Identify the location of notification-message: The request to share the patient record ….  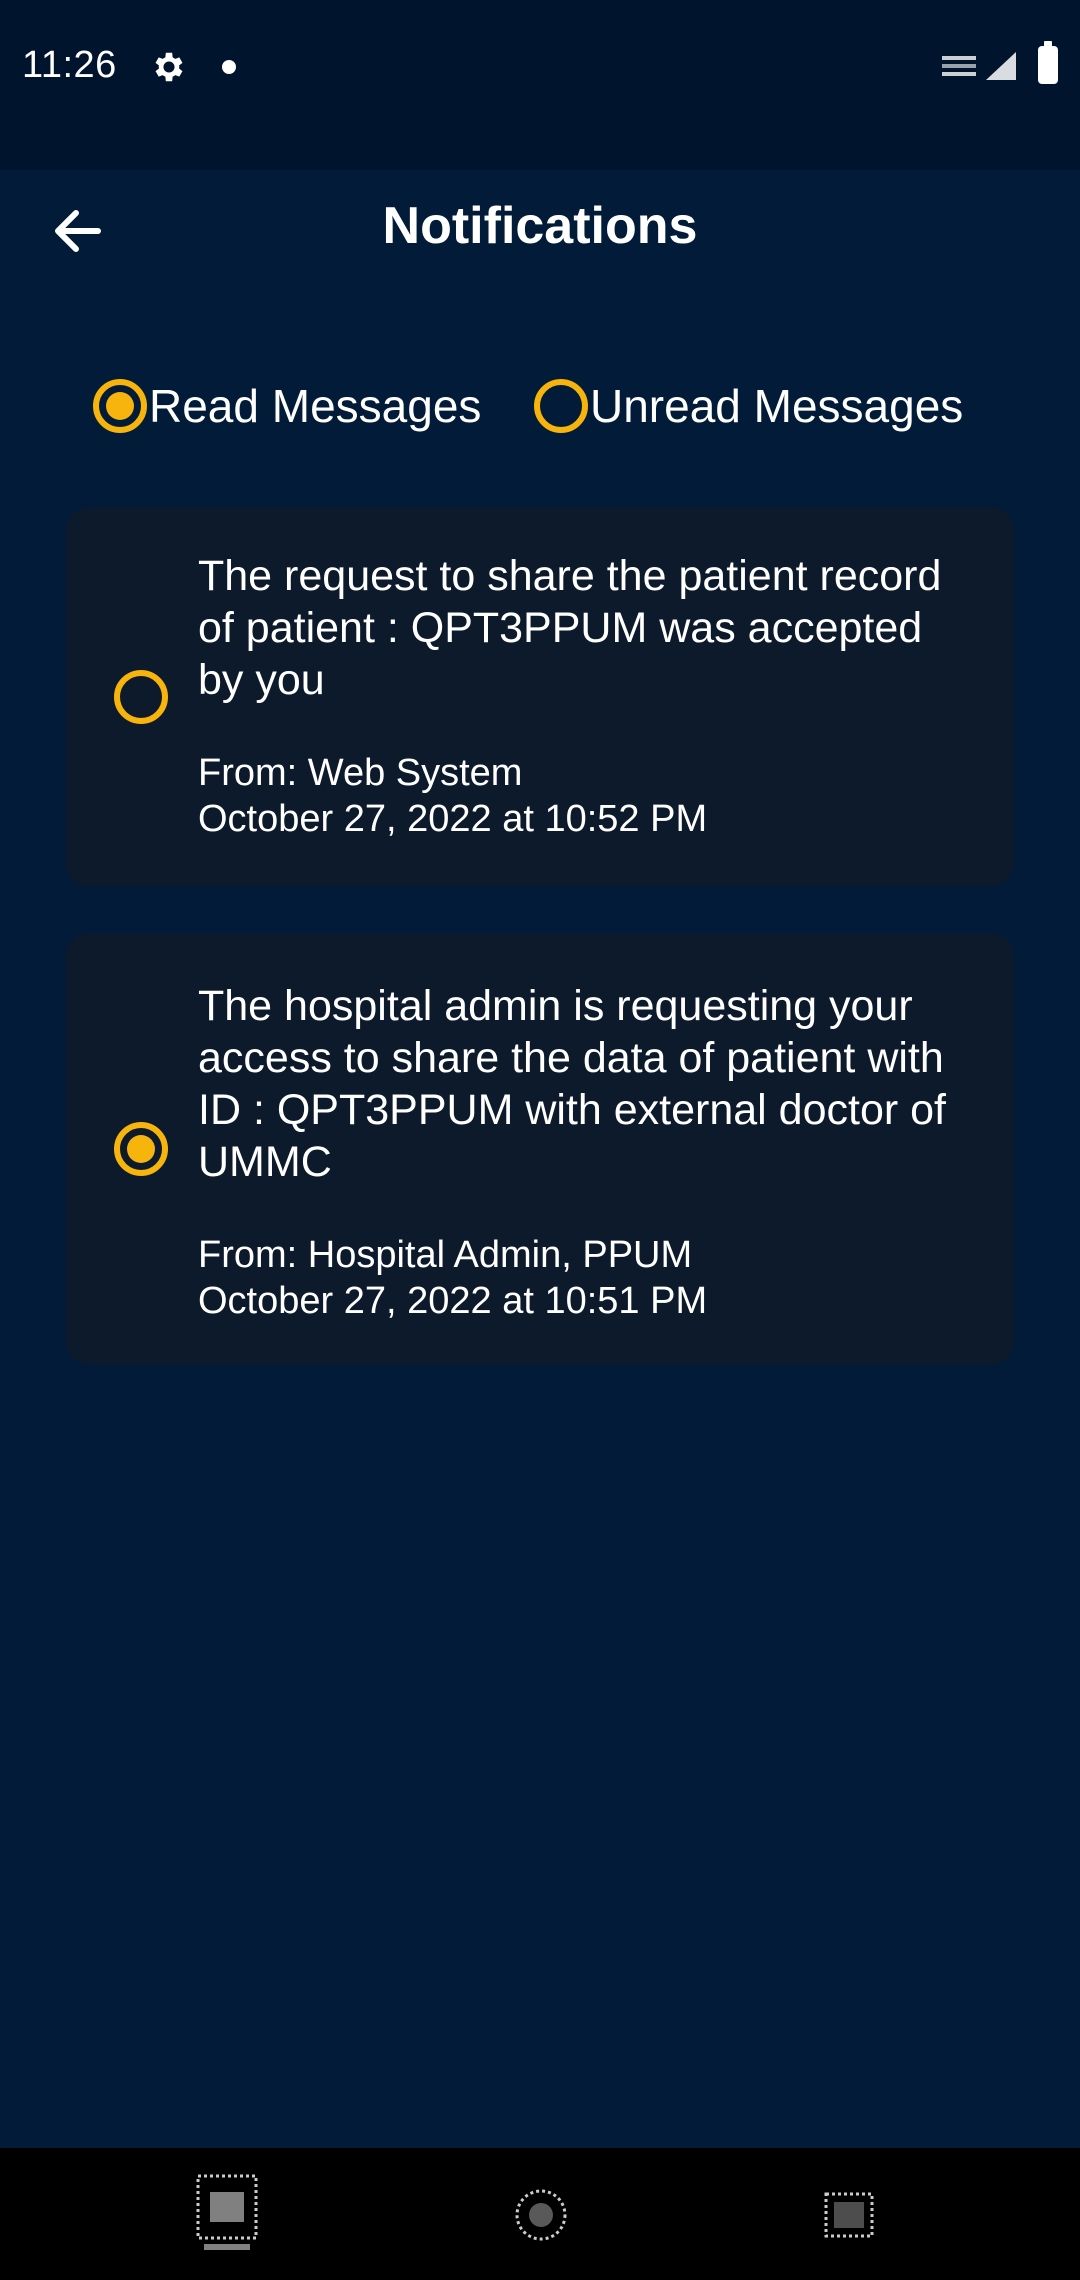
(570, 628).